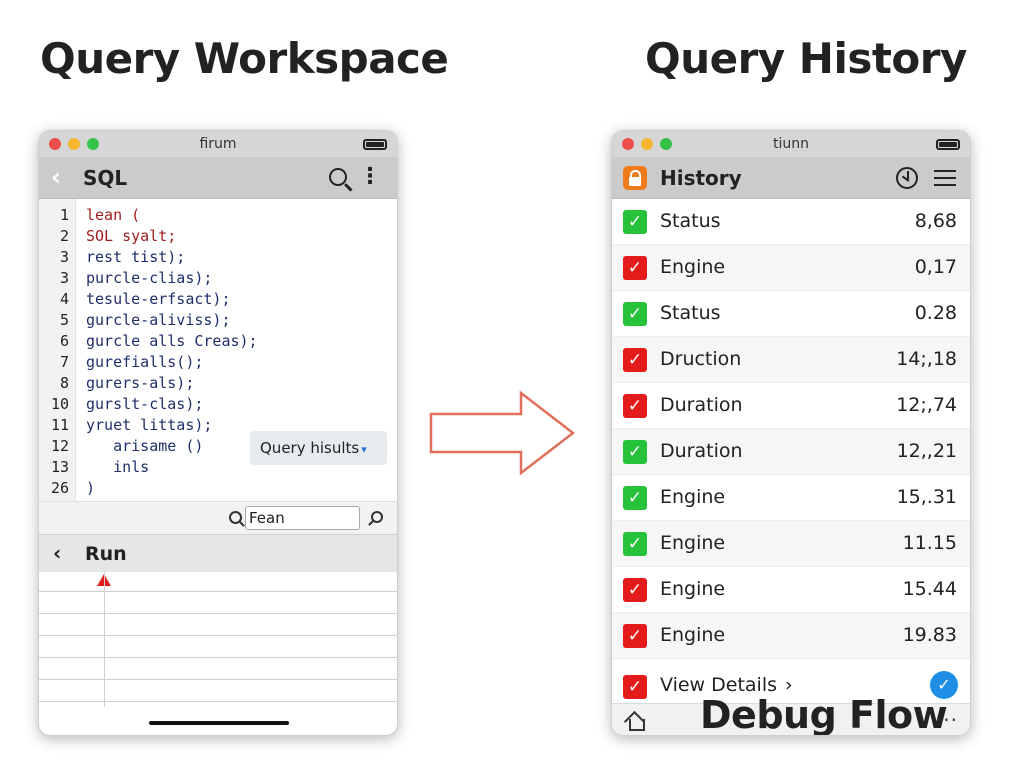 The image size is (1024, 768). I want to click on home-icon, so click(635, 721).